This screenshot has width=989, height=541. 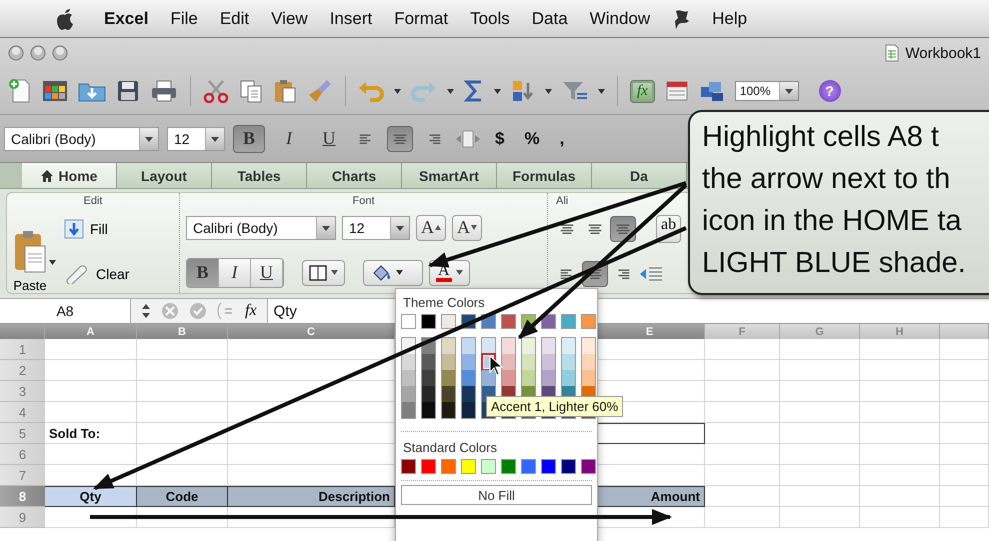 What do you see at coordinates (126, 18) in the screenshot?
I see `menu-item: Excel` at bounding box center [126, 18].